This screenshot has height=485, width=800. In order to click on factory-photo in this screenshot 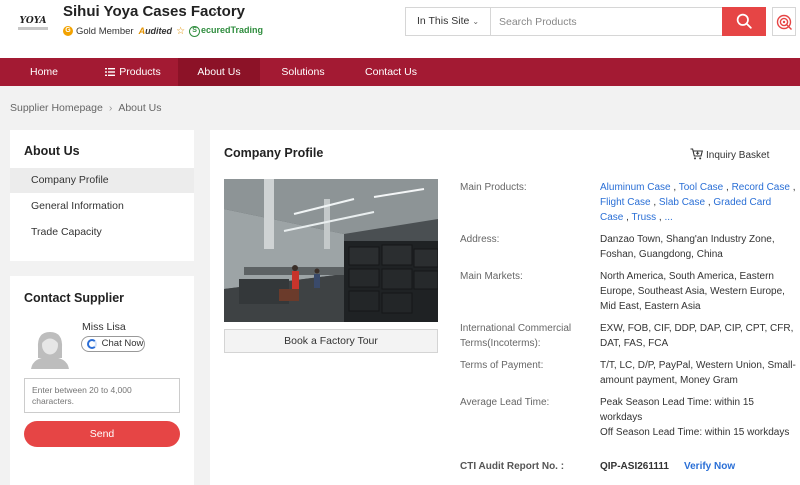, I will do `click(331, 250)`.